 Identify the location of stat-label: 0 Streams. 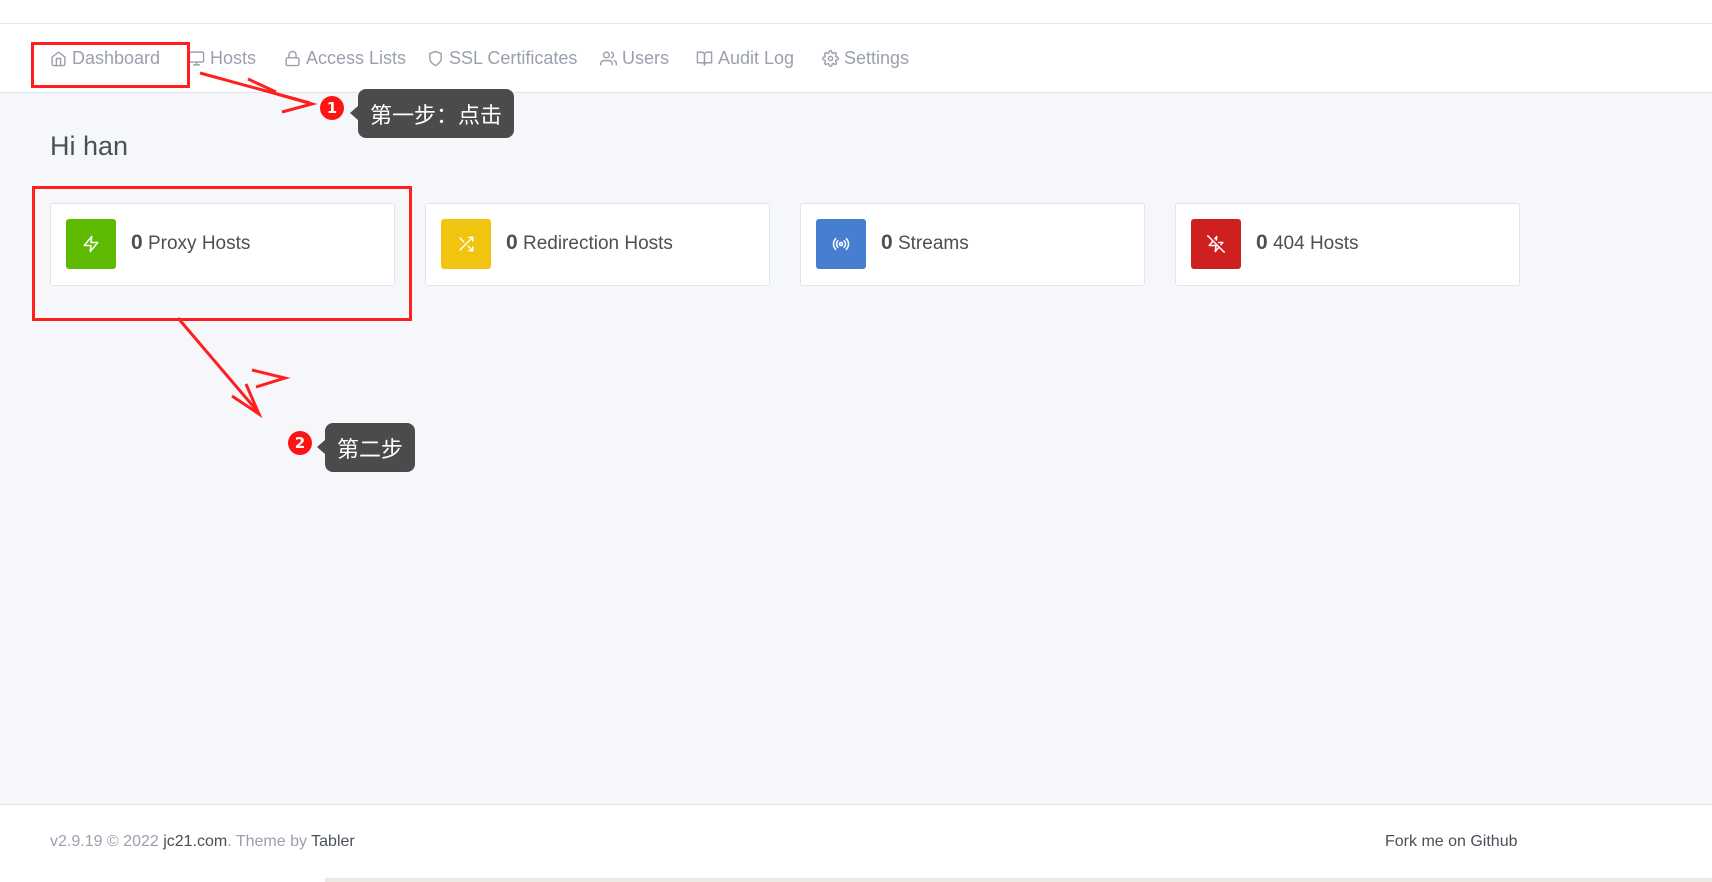
(925, 243).